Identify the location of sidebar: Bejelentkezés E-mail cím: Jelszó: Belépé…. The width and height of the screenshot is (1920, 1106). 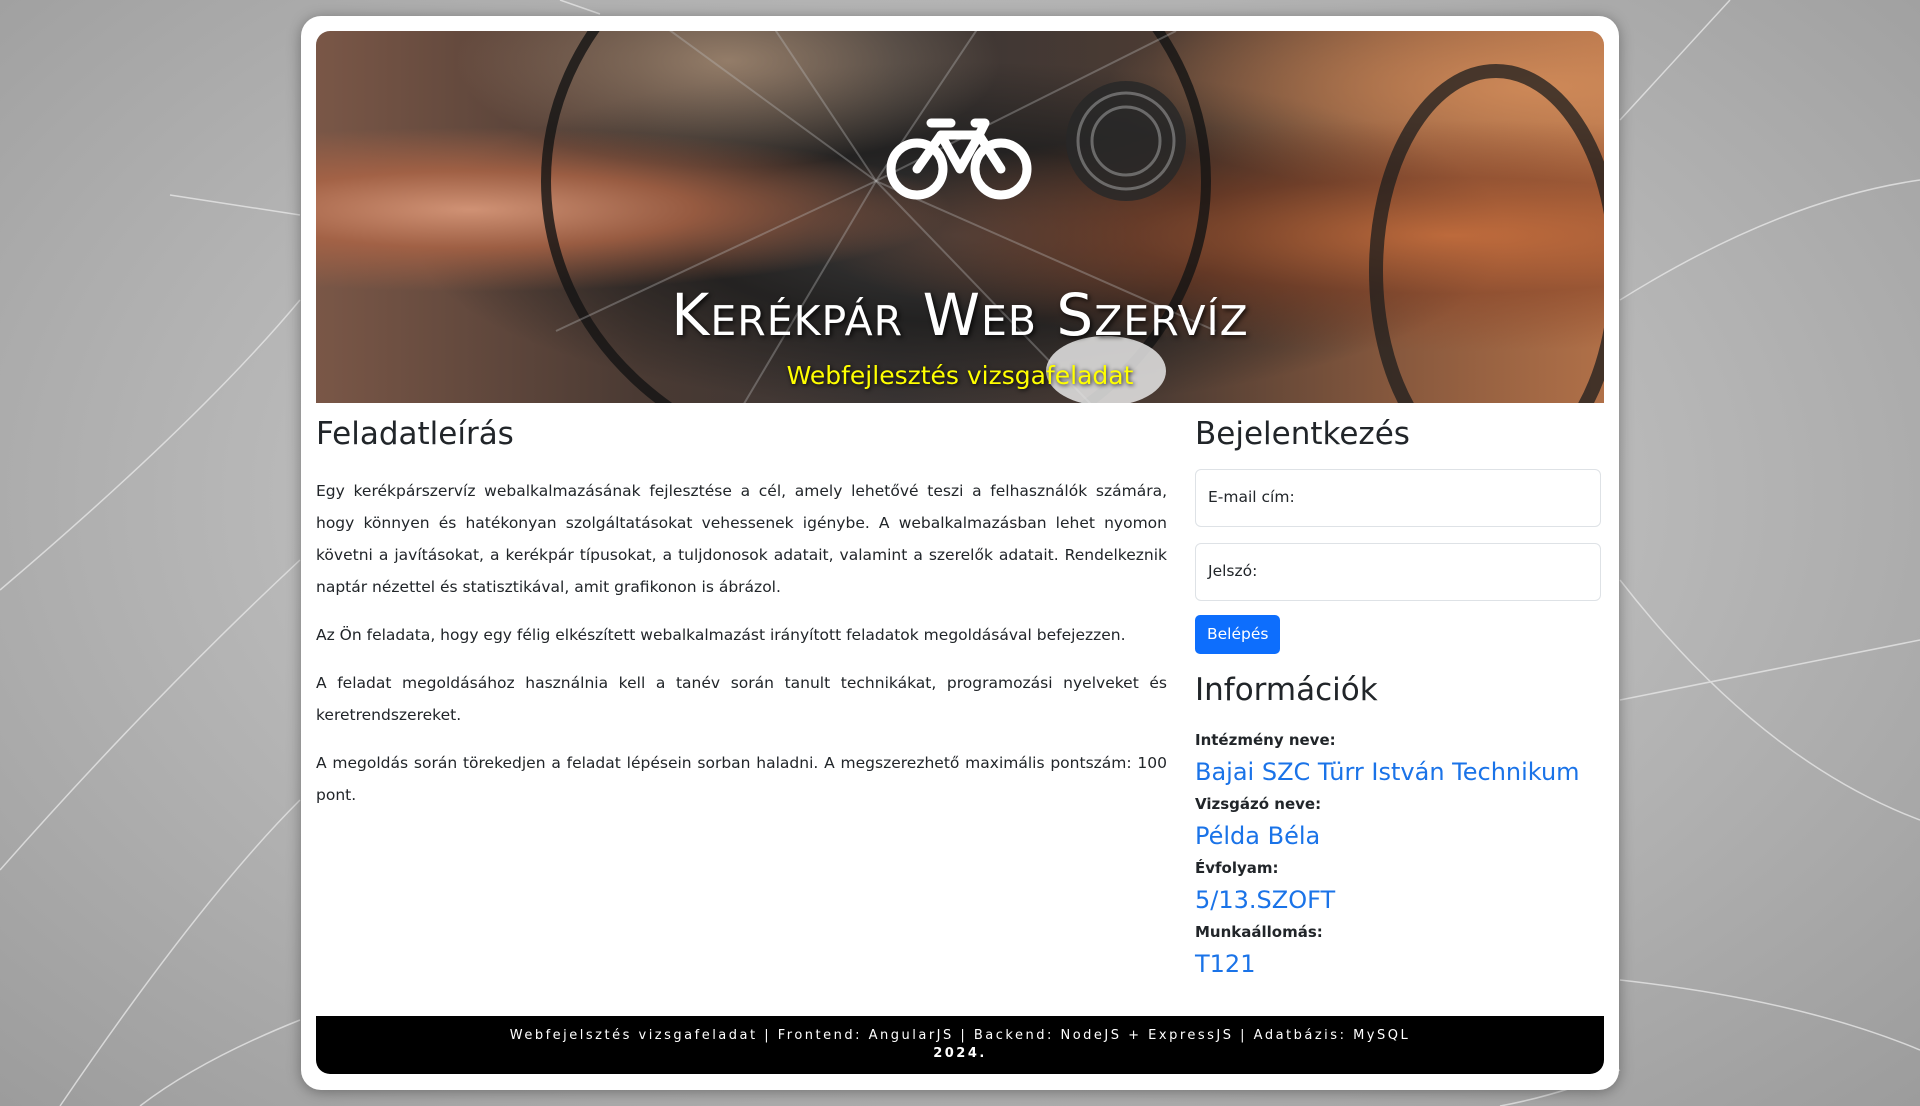
(1398, 700).